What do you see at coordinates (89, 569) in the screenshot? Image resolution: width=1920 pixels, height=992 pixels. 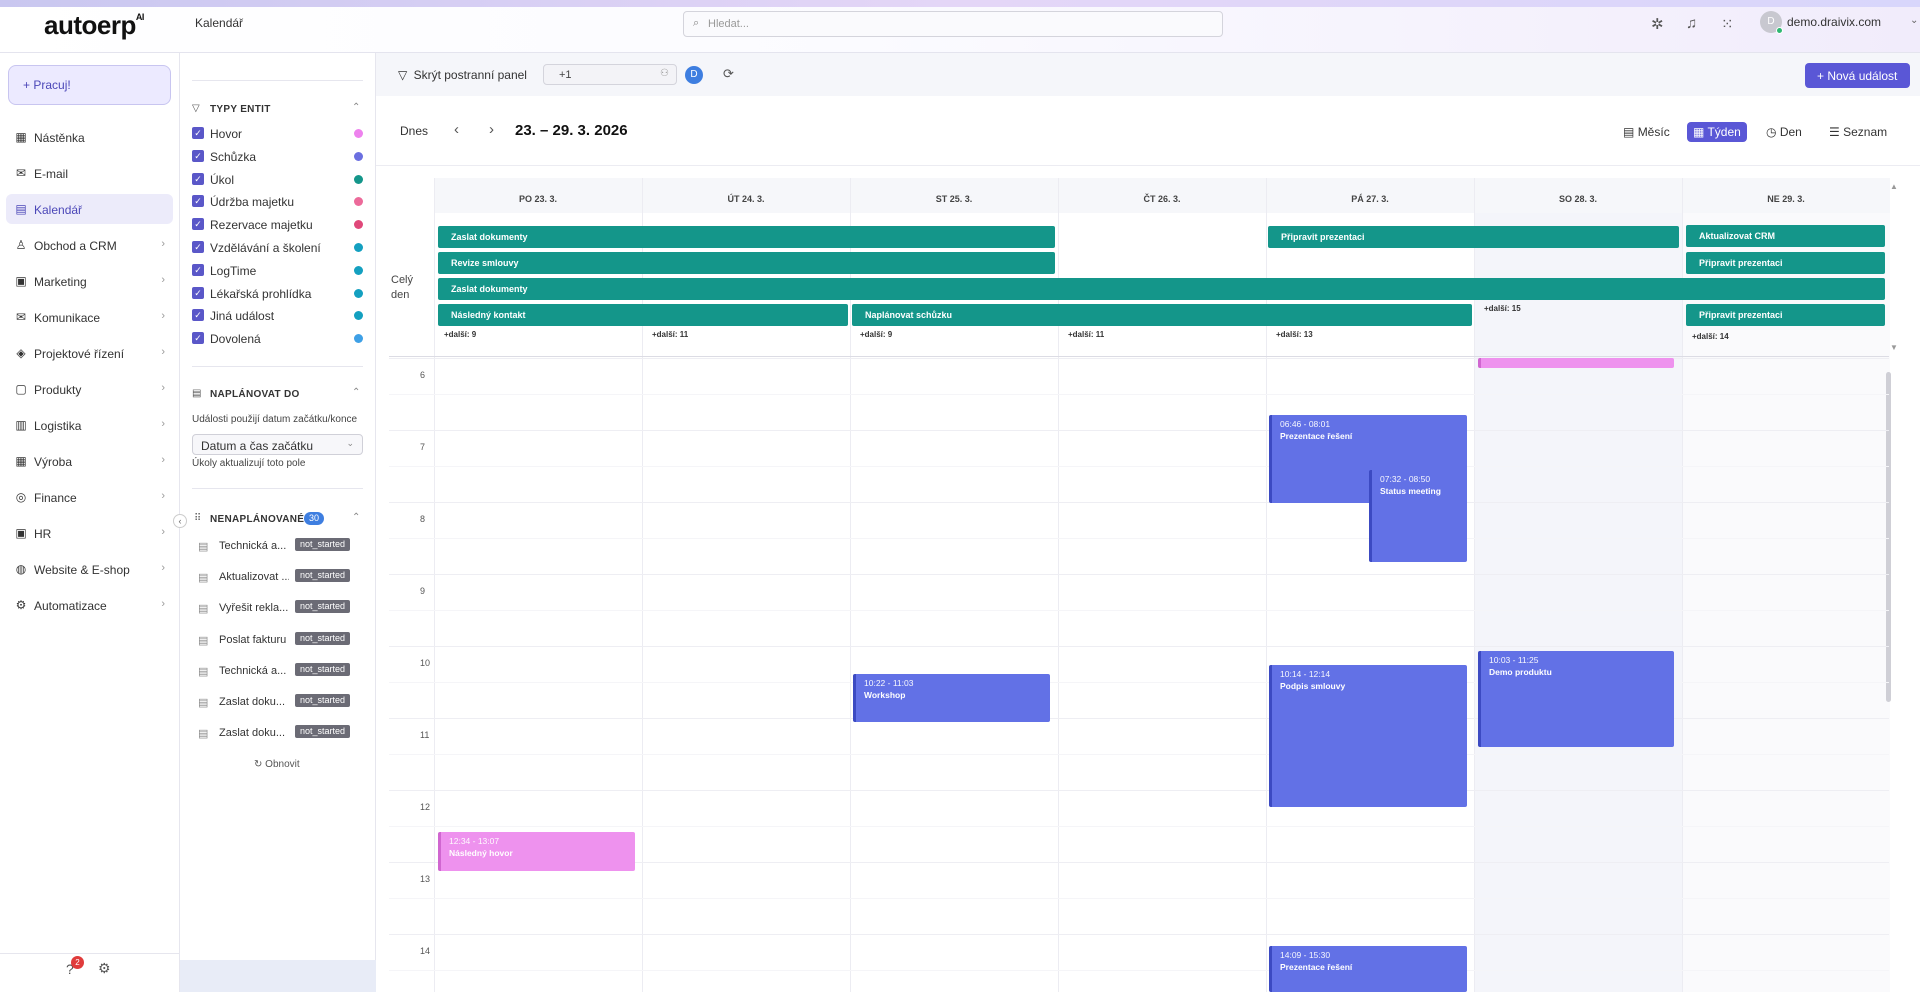 I see `sidebar-item-12: ◍ Website & E-shop ›` at bounding box center [89, 569].